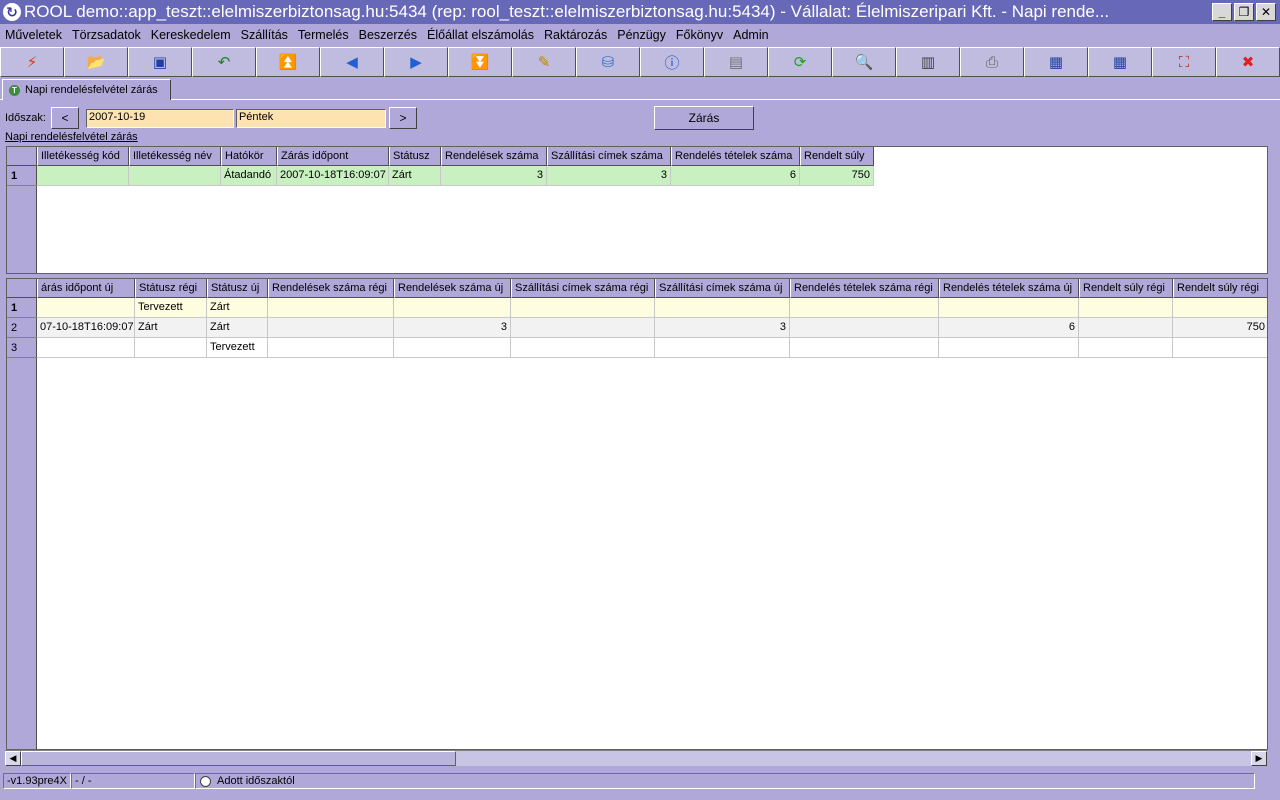  Describe the element at coordinates (704, 118) in the screenshot. I see `close-period-button: Zárás` at that location.